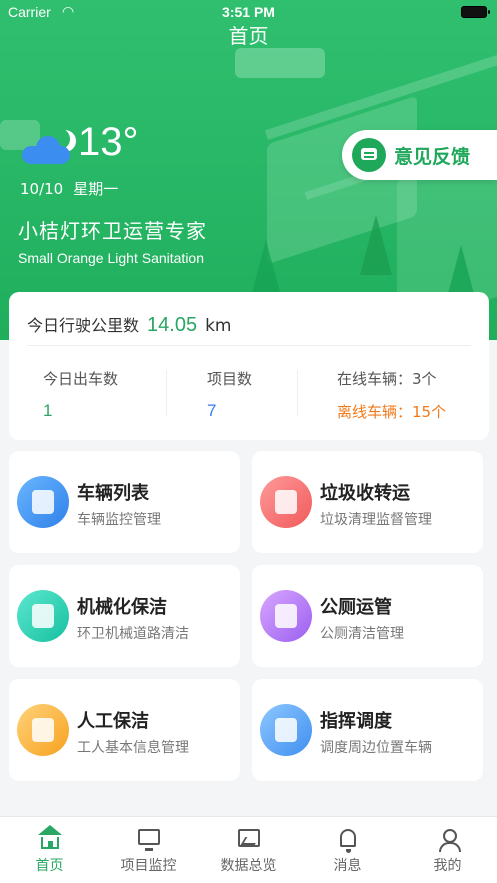 The width and height of the screenshot is (497, 883). I want to click on projects-stat: 项目数 7, so click(229, 394).